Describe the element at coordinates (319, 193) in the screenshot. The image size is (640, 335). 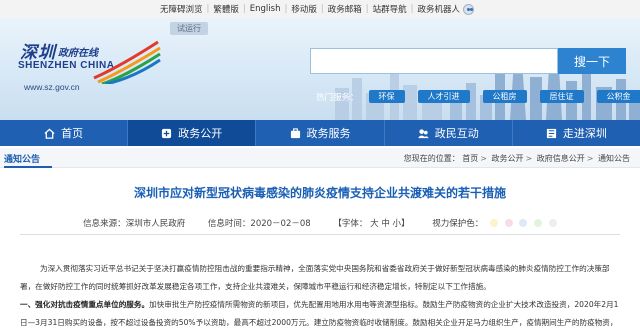
I see `article-title: 深圳市应对新型冠状病毒感染的肺炎疫情支持企业共渡难关的若干措施` at that location.